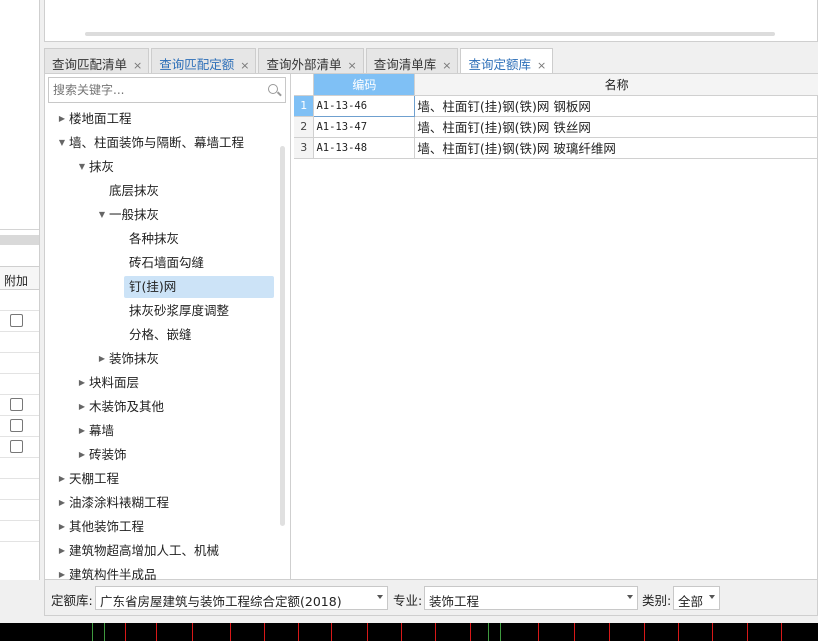 The height and width of the screenshot is (641, 818). What do you see at coordinates (164, 503) in the screenshot?
I see `tree-node: ▶ 油漆涂料裱糊工程` at bounding box center [164, 503].